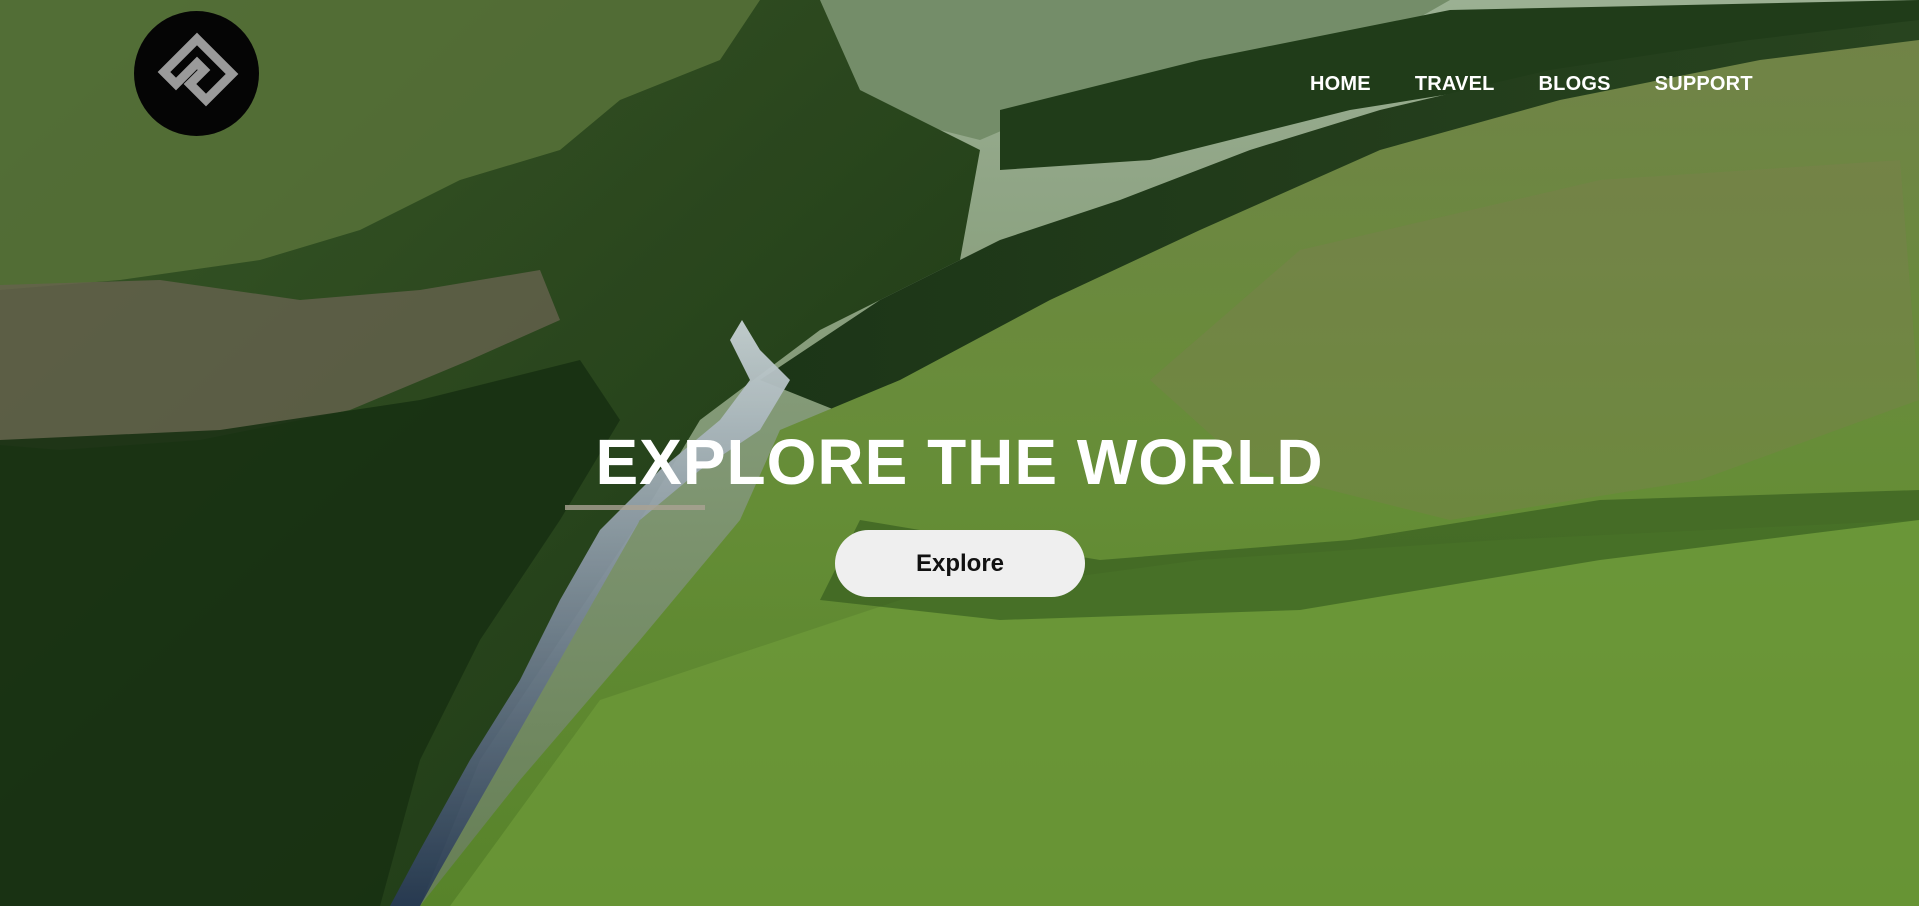 This screenshot has width=1919, height=906. What do you see at coordinates (1575, 84) in the screenshot?
I see `nav-item-blogs: BLOGS` at bounding box center [1575, 84].